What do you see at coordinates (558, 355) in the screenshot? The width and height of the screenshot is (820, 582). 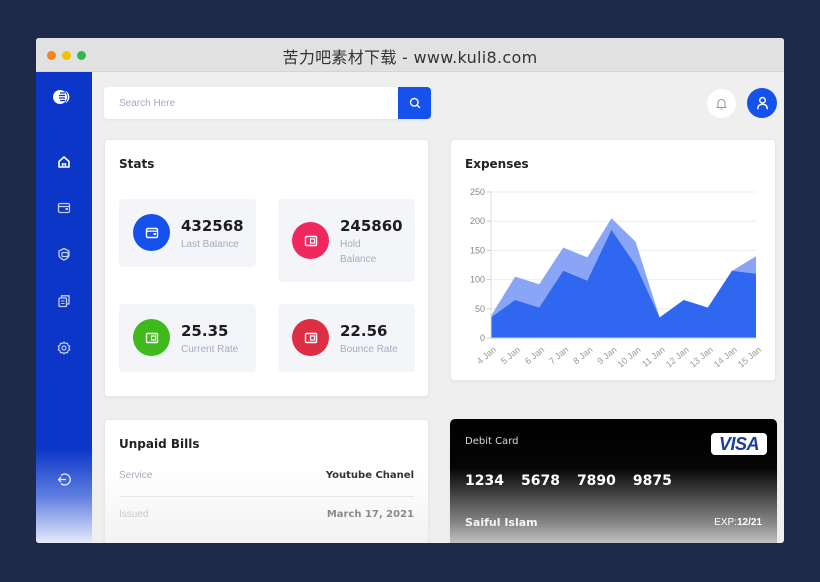 I see `x-tick-label: 7 Jan` at bounding box center [558, 355].